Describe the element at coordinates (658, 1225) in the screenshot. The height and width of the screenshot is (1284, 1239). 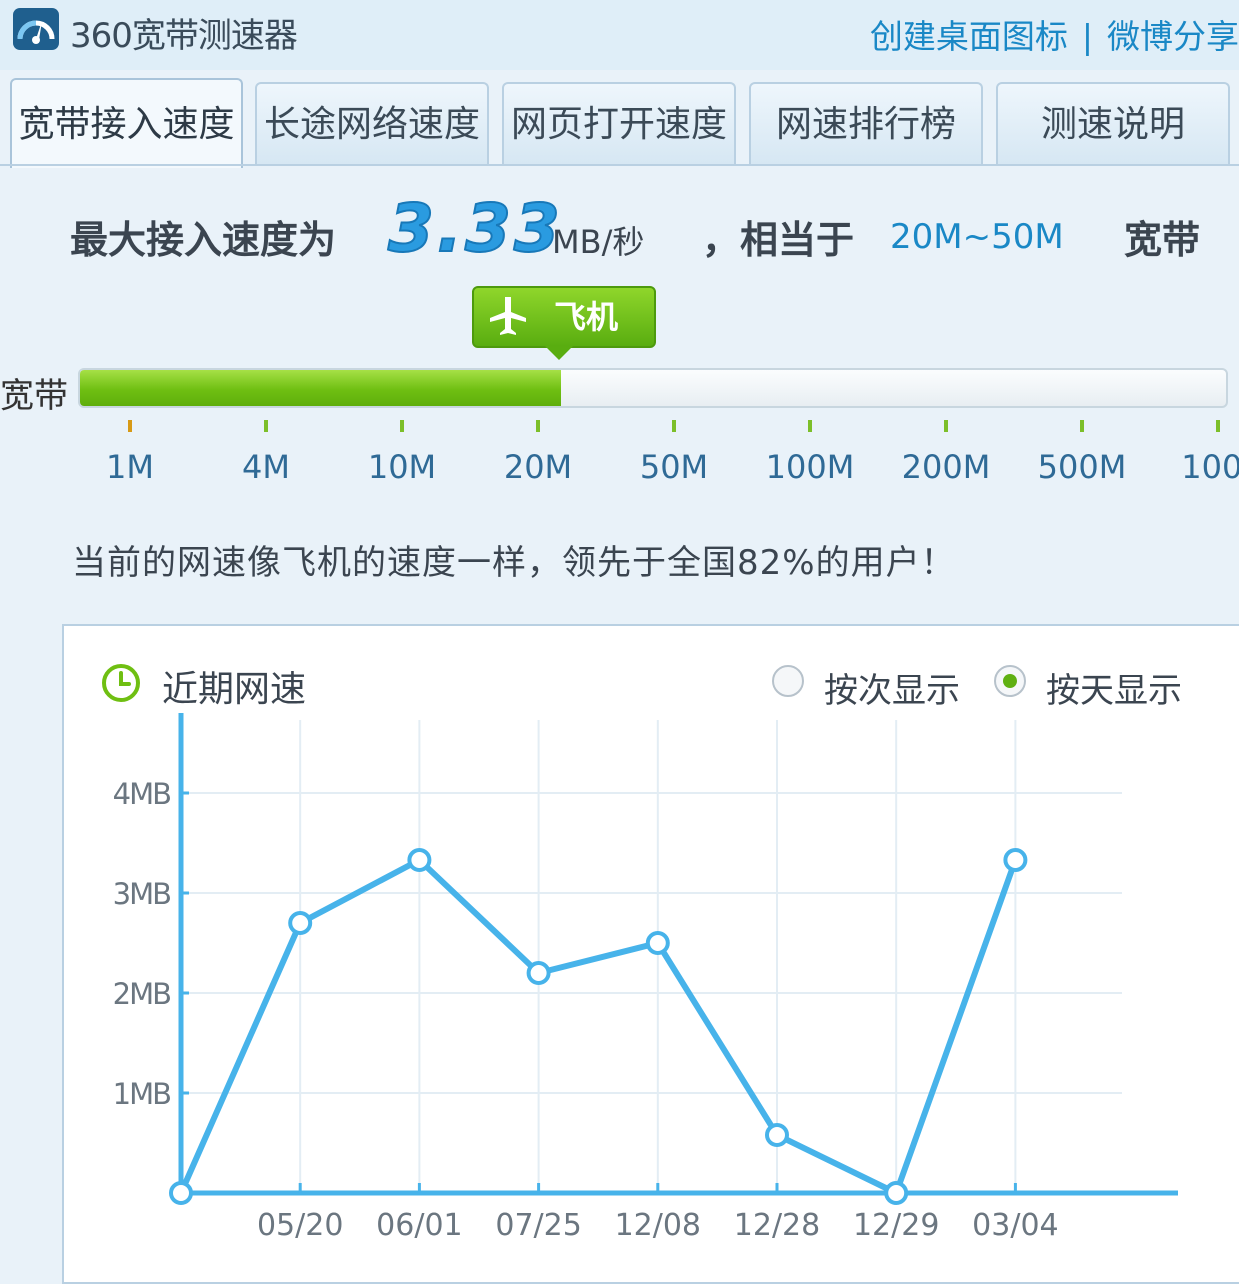
I see `x-tick-label: 12/08` at that location.